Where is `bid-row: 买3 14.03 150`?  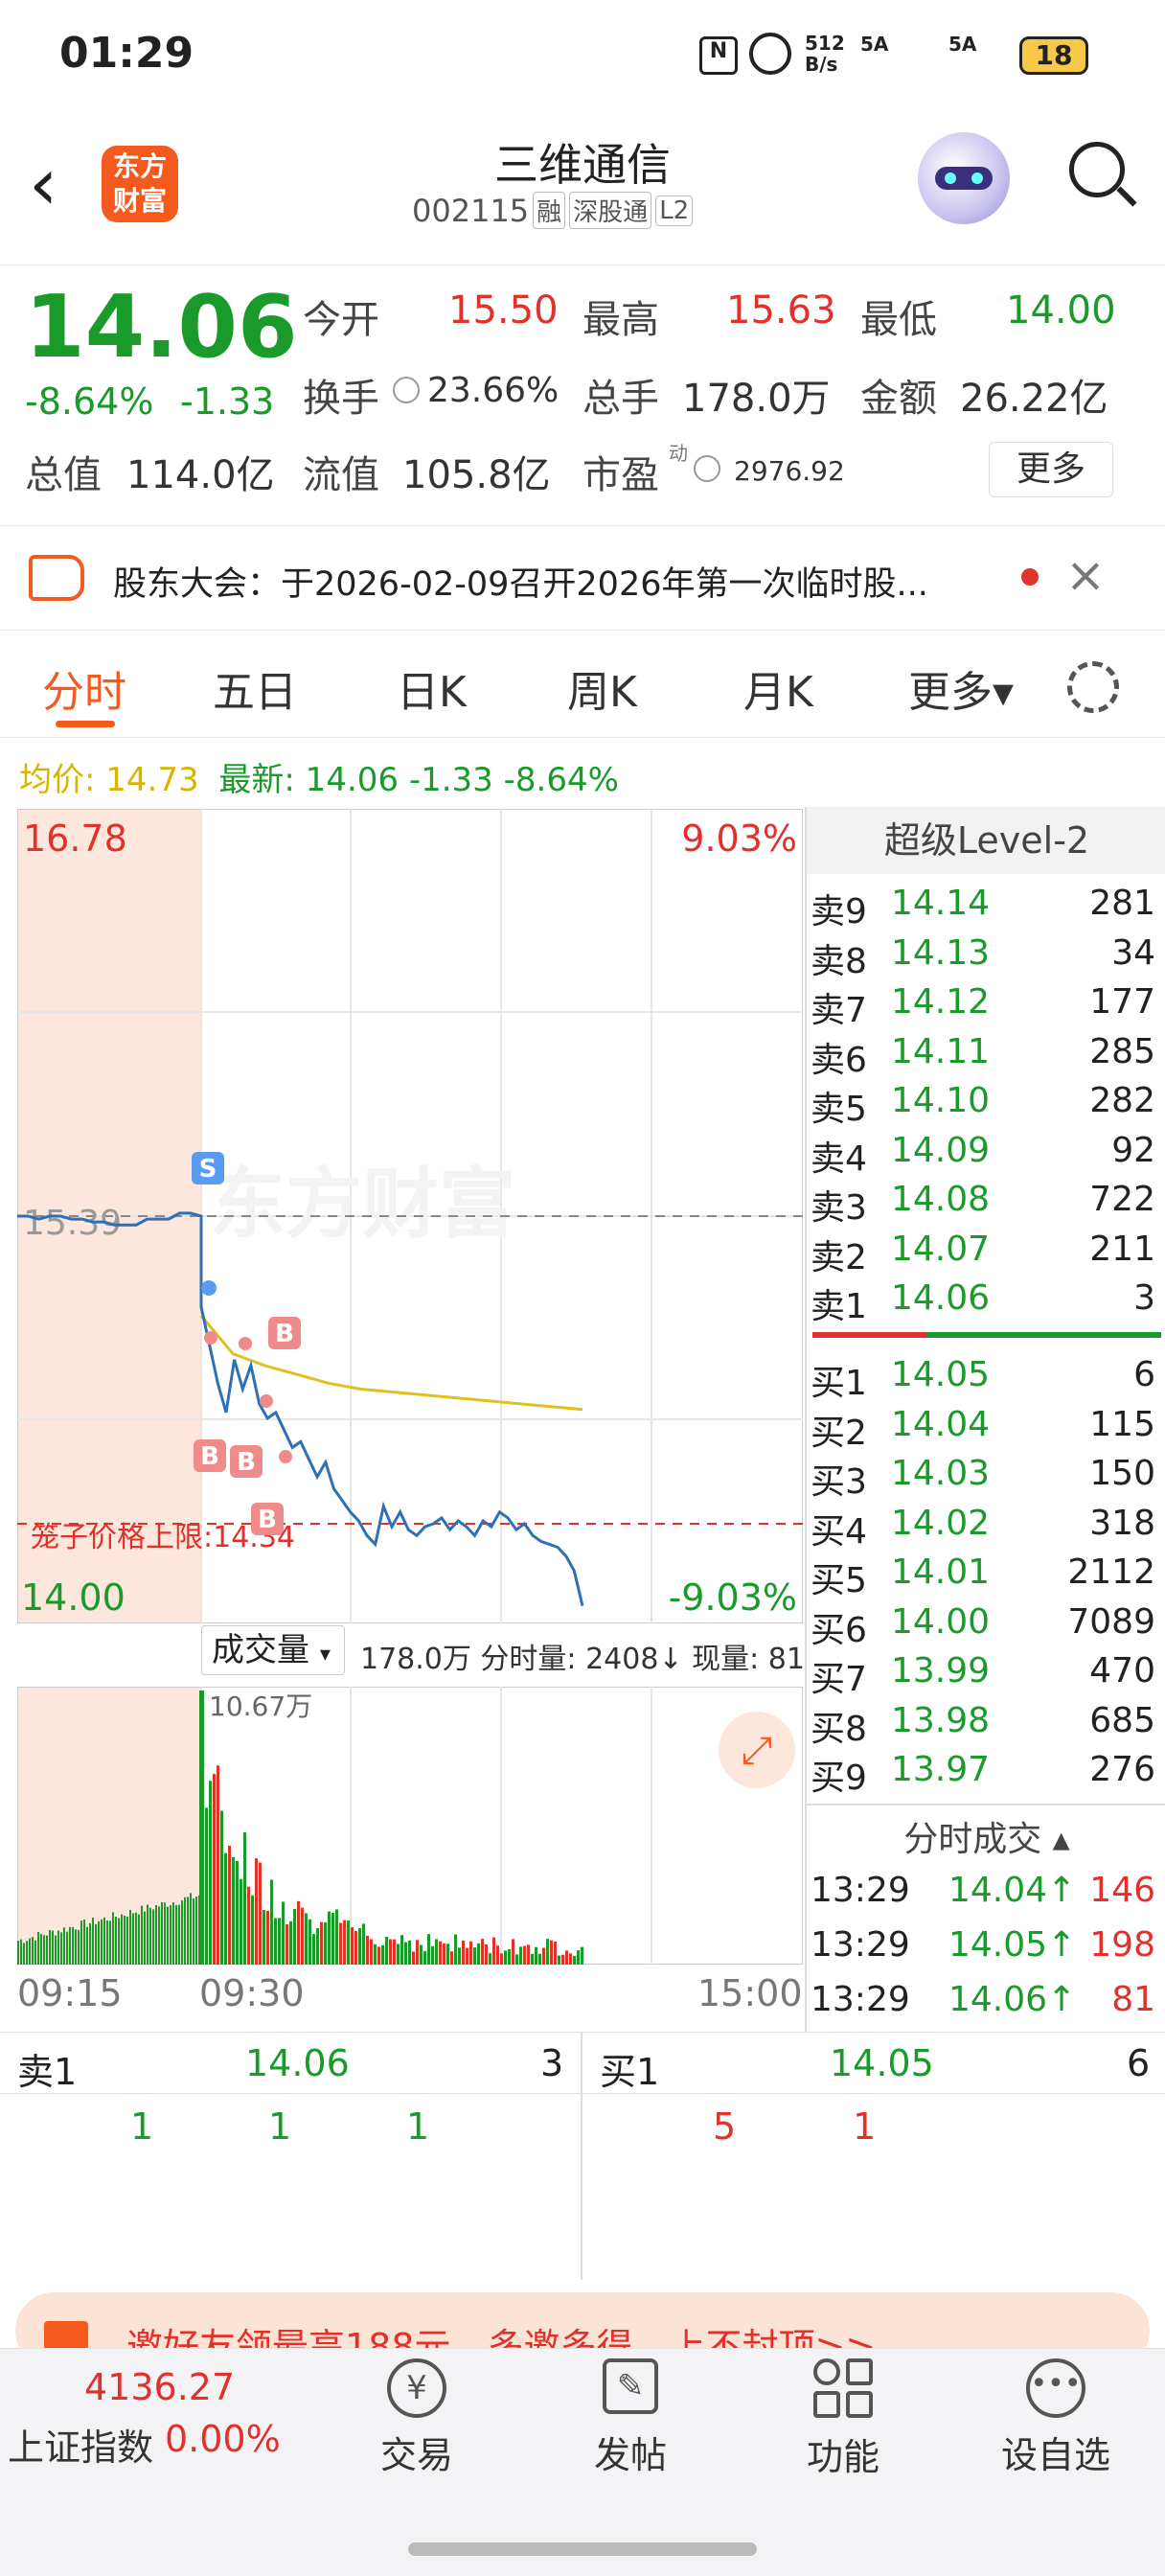
bid-row: 买3 14.03 150 is located at coordinates (984, 1475).